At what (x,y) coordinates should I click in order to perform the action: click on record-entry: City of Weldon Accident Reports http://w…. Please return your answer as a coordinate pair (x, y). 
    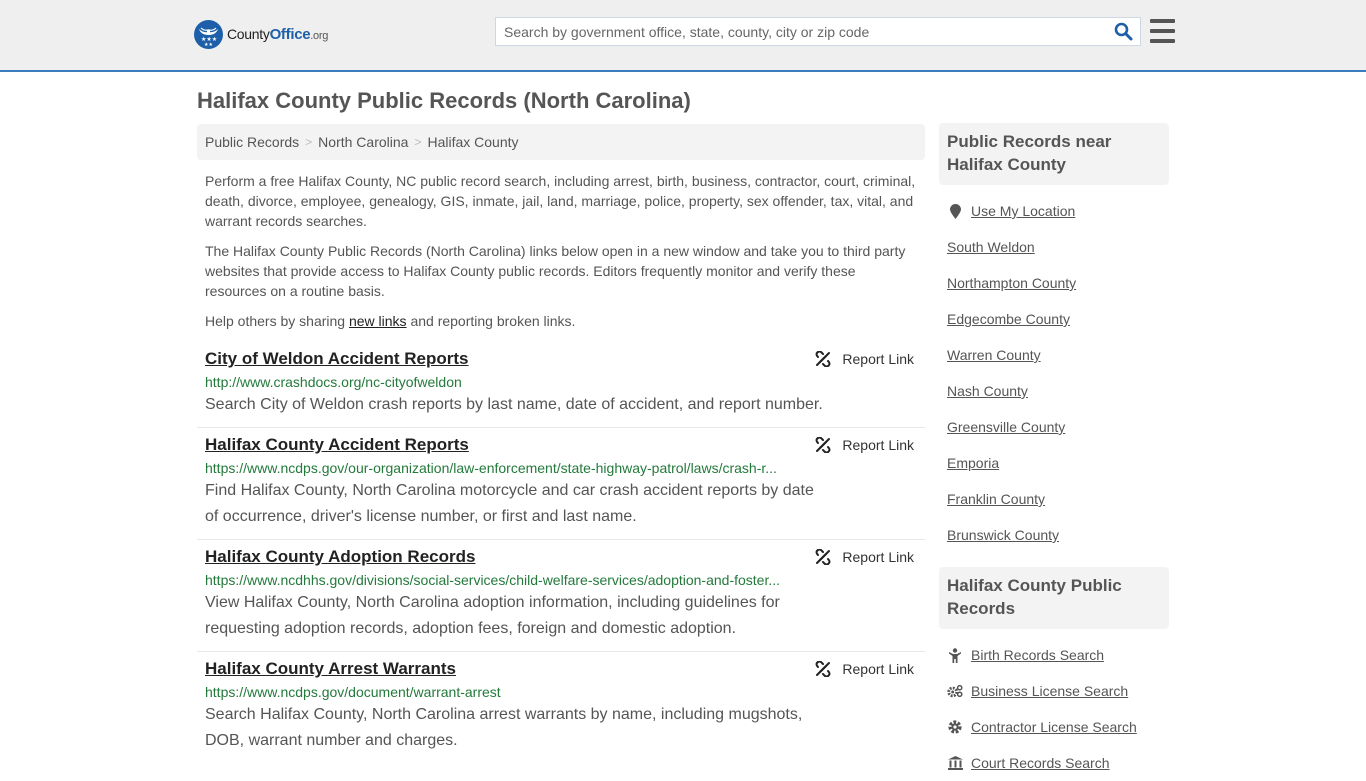
    Looking at the image, I should click on (561, 385).